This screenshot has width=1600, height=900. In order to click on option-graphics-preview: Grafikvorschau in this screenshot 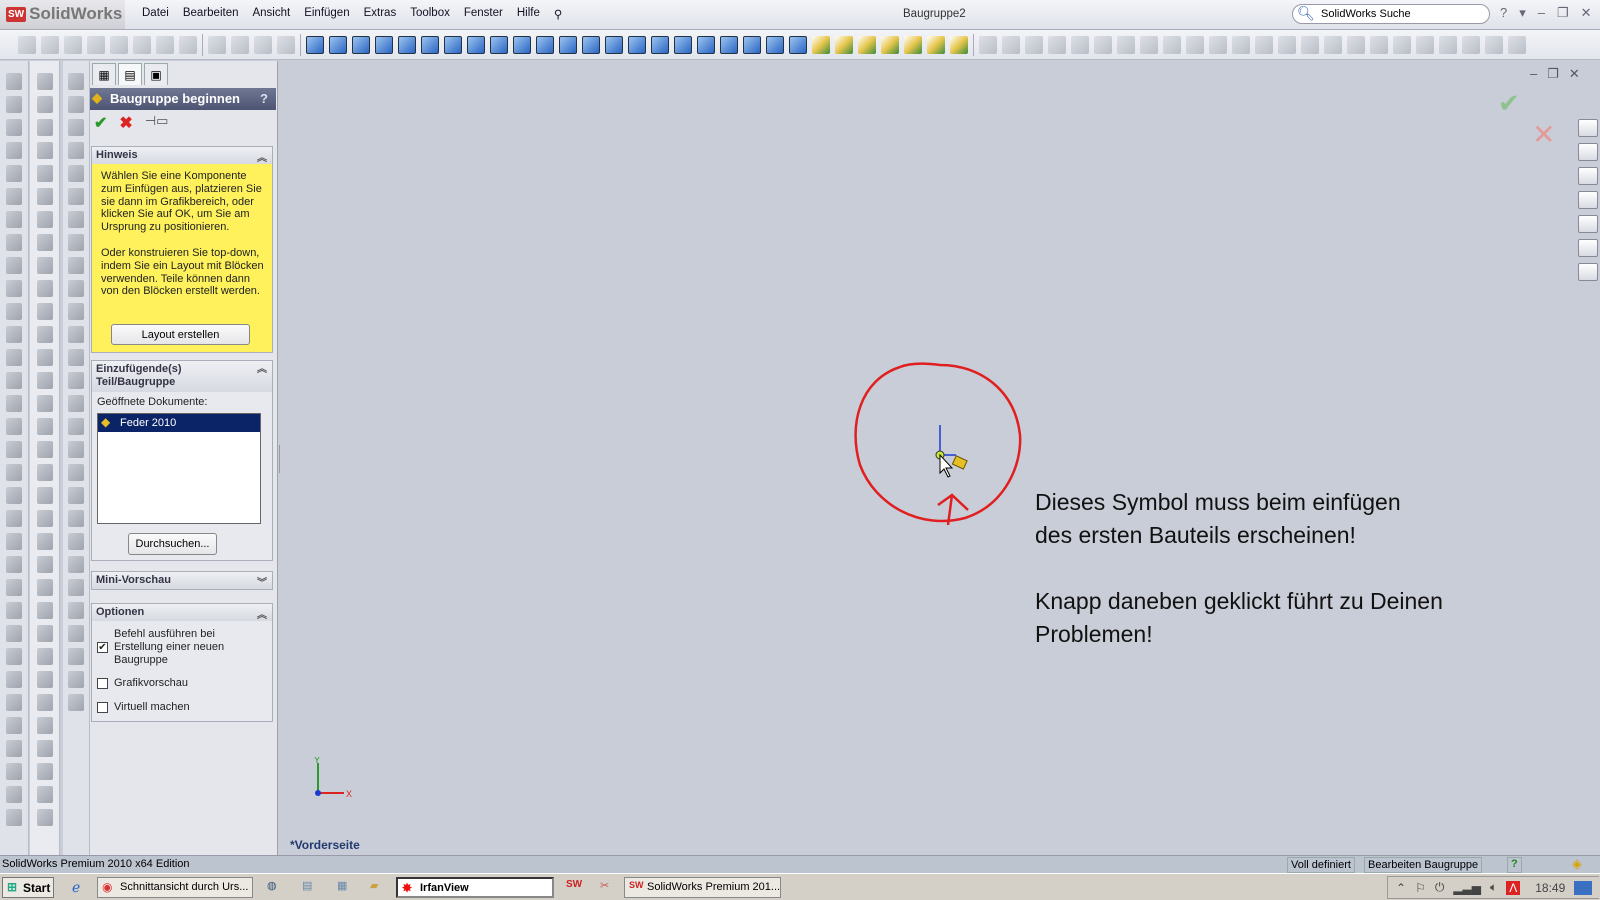, I will do `click(142, 683)`.